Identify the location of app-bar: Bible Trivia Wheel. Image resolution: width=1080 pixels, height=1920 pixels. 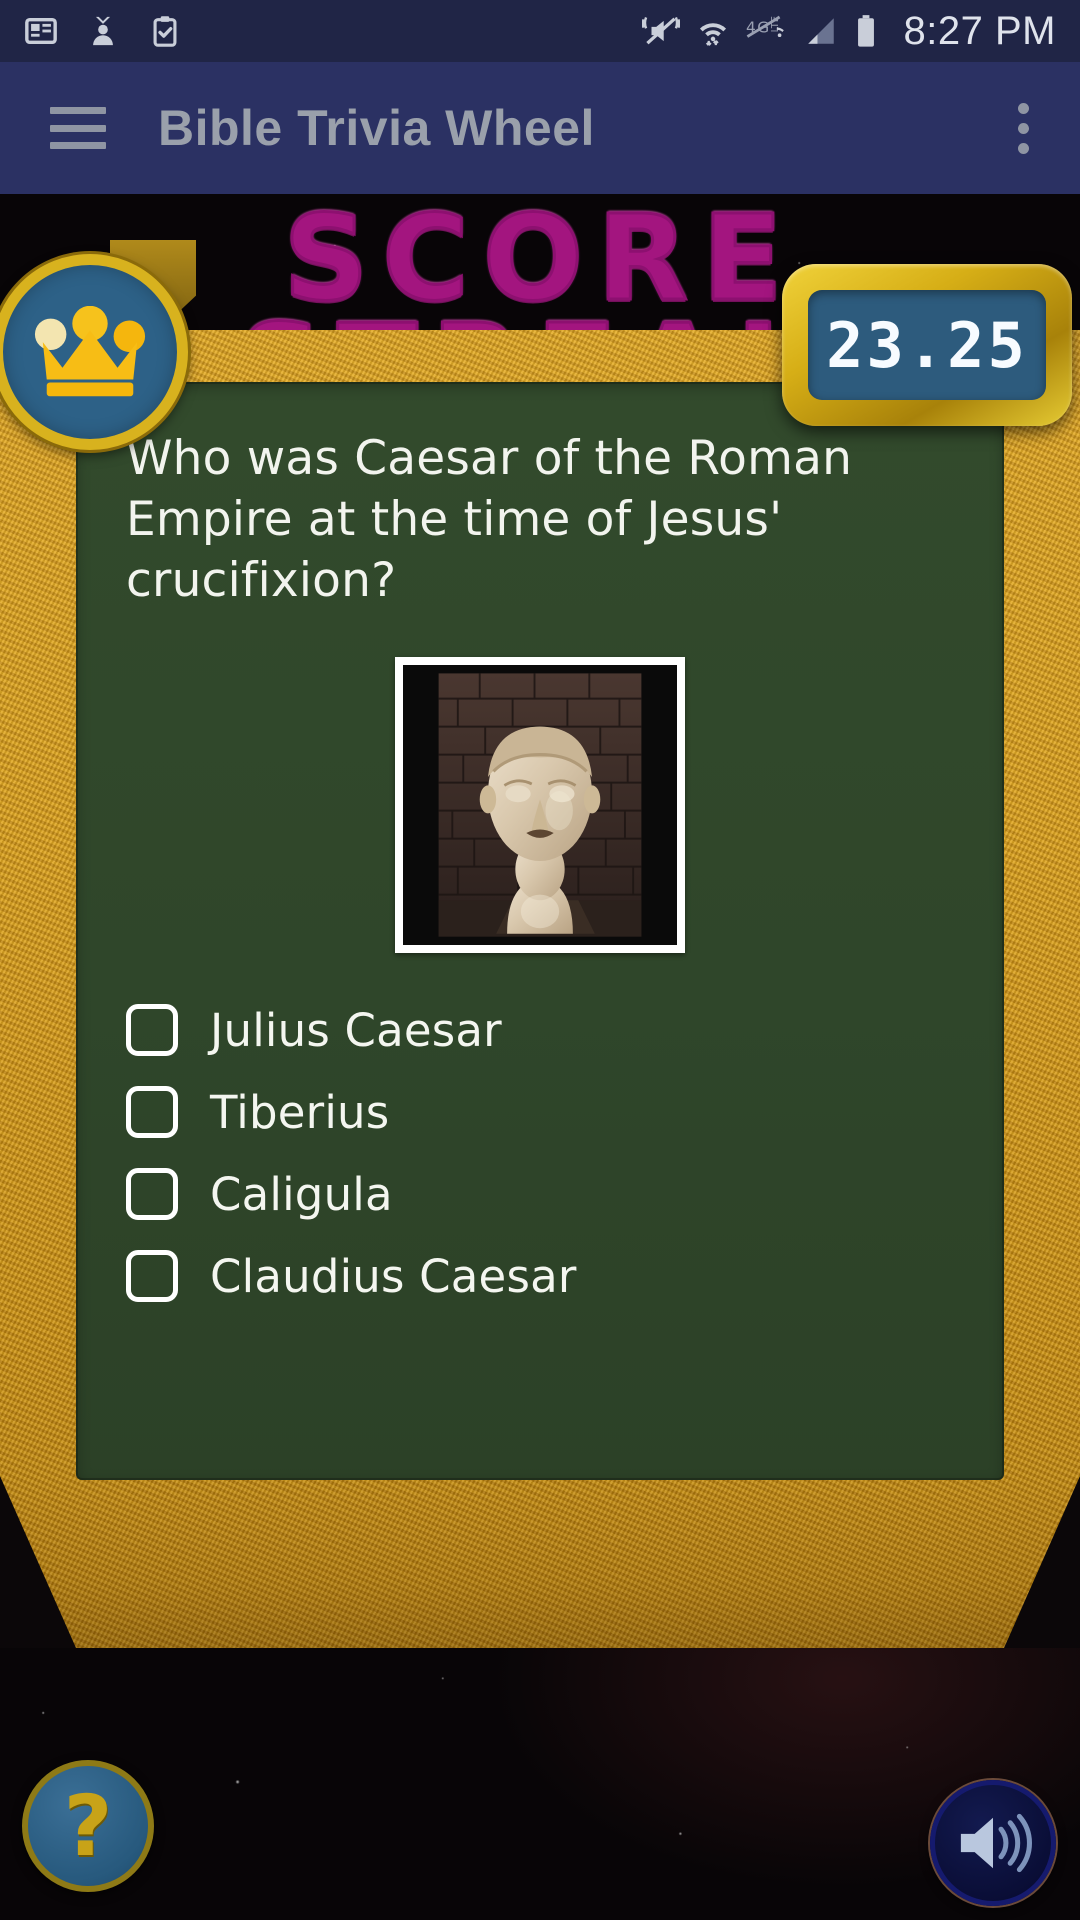
(540, 128).